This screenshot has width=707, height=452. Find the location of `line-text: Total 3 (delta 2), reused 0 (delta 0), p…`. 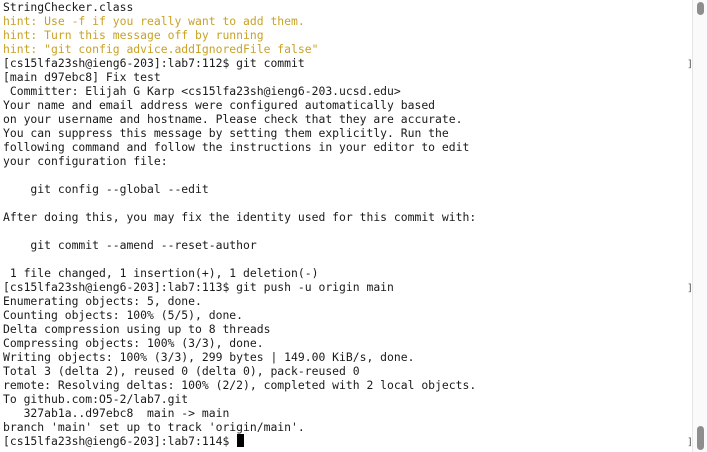

line-text: Total 3 (delta 2), reused 0 (delta 0), p… is located at coordinates (181, 371).